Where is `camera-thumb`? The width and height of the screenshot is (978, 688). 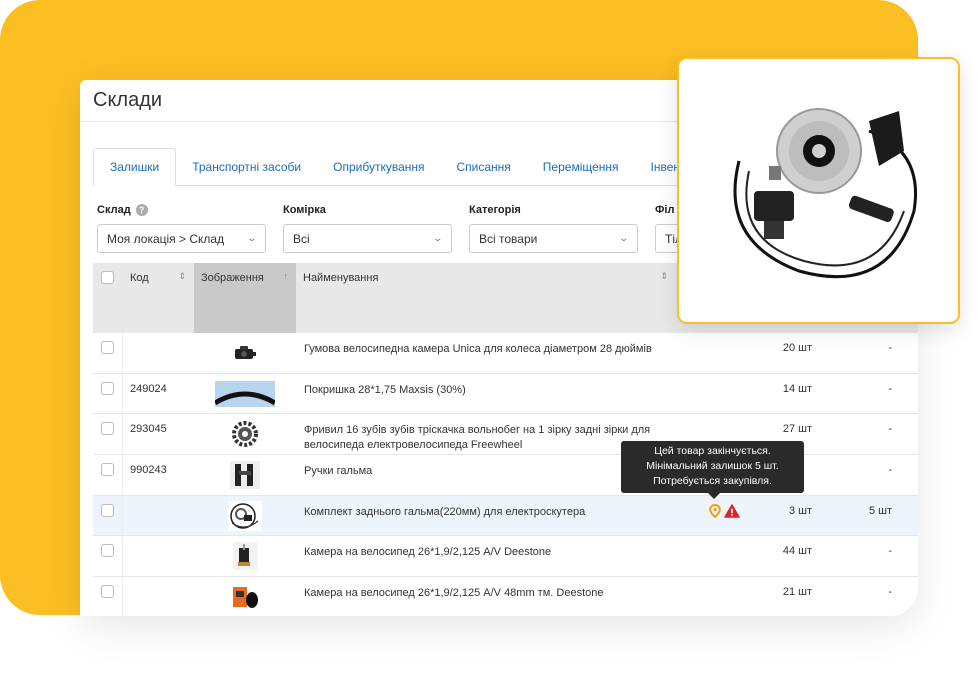
camera-thumb is located at coordinates (245, 353).